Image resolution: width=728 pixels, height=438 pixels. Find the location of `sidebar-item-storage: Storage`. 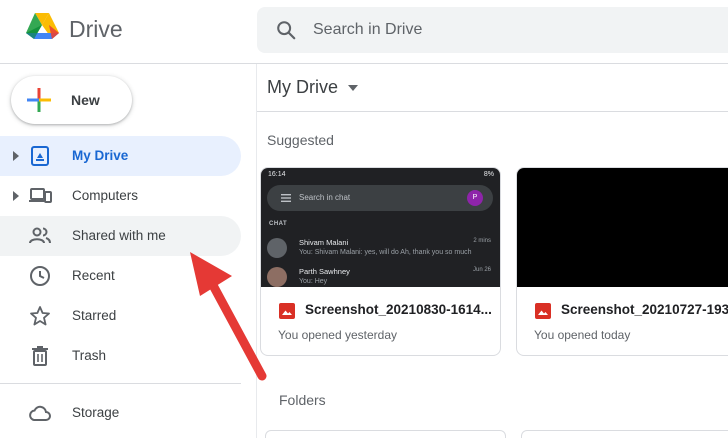

sidebar-item-storage: Storage is located at coordinates (120, 413).